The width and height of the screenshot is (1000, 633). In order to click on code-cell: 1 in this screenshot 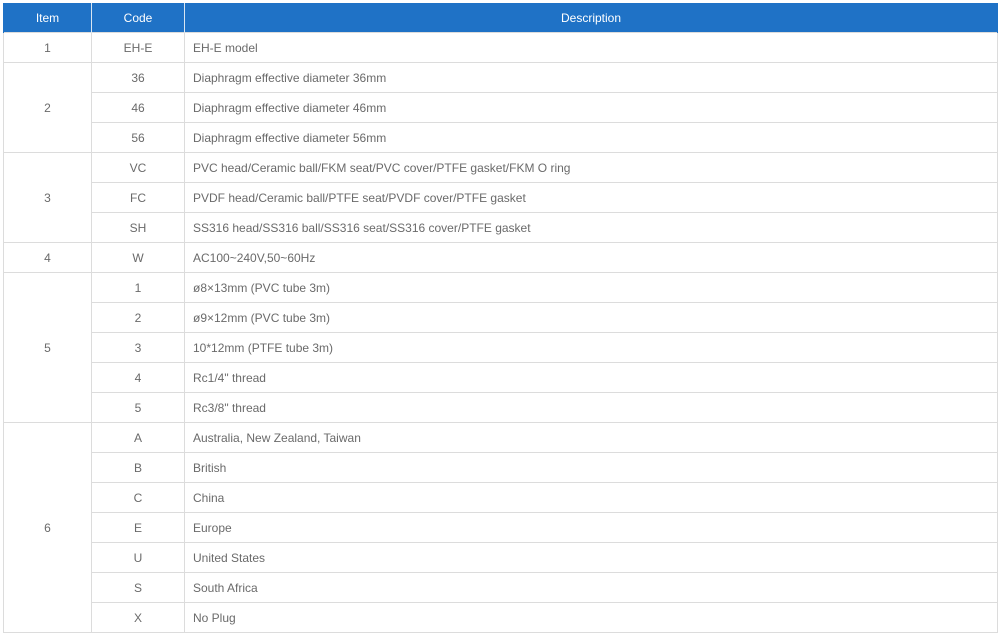, I will do `click(138, 287)`.